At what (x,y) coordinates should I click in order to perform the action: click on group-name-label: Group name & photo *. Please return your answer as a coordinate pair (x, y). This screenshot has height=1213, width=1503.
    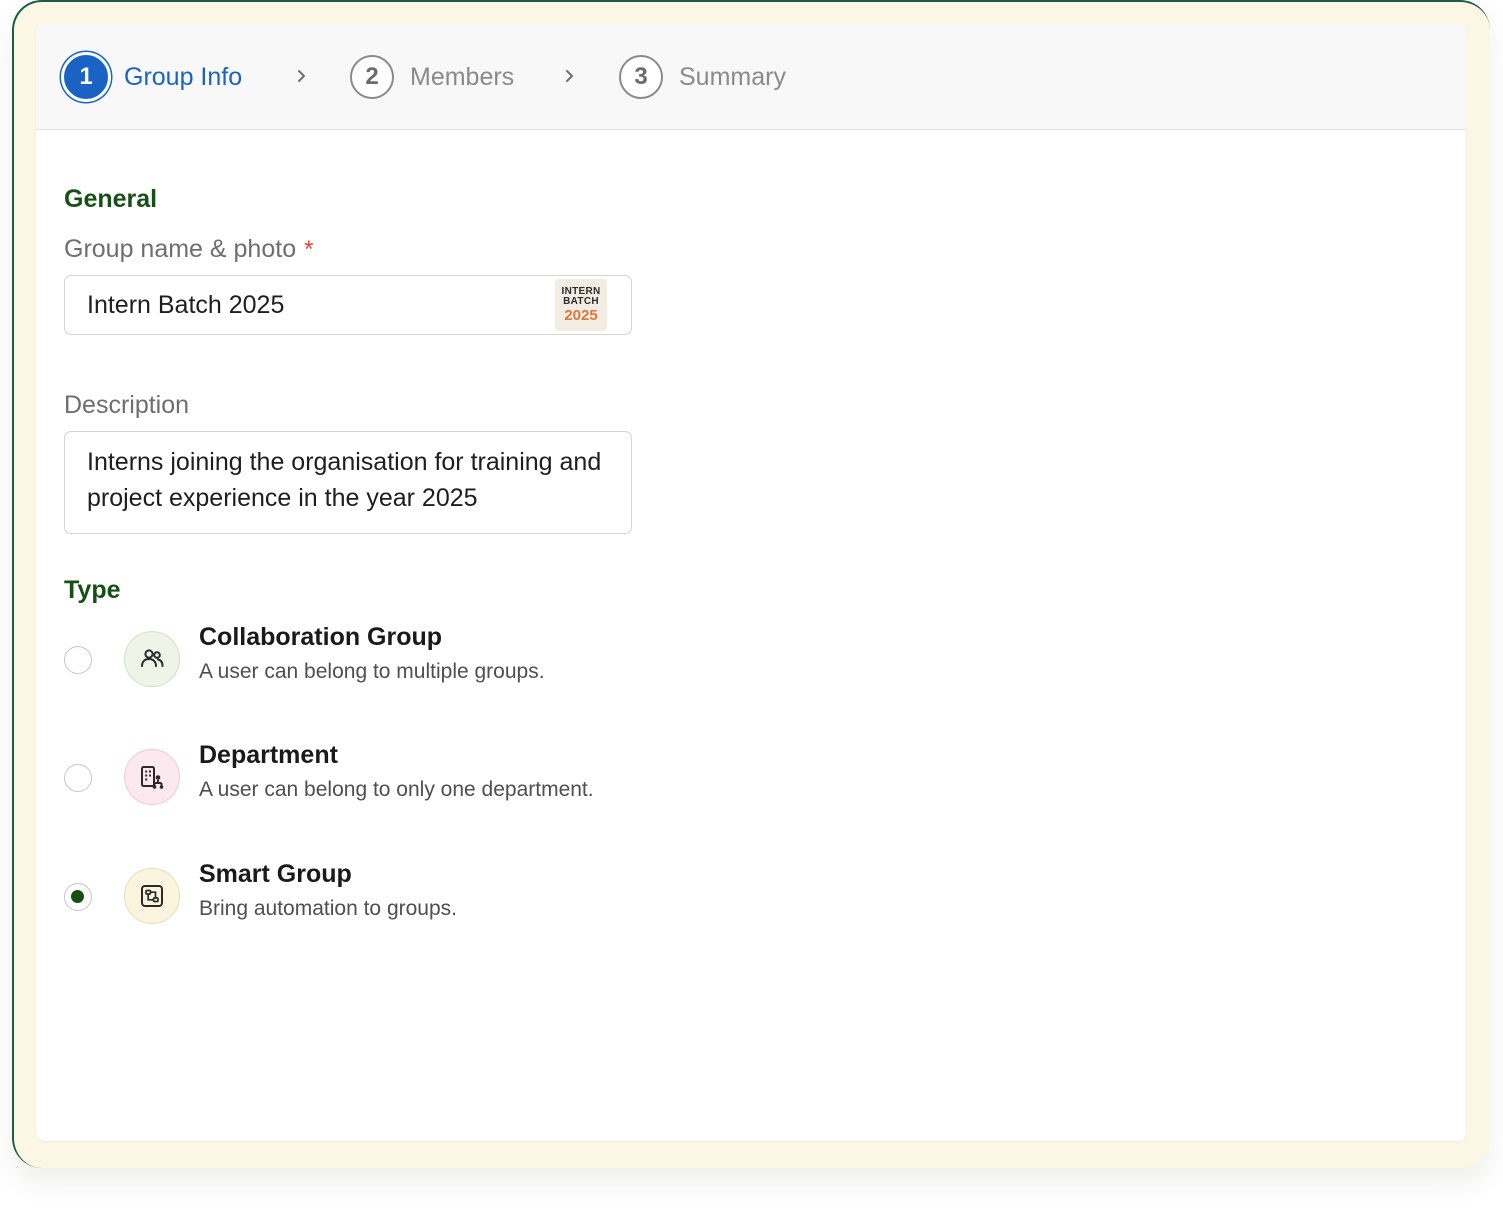
    Looking at the image, I should click on (188, 249).